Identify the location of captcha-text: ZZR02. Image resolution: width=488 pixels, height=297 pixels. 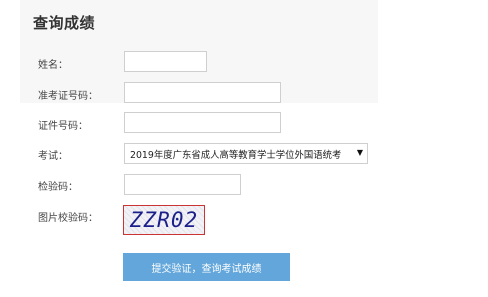
(164, 220).